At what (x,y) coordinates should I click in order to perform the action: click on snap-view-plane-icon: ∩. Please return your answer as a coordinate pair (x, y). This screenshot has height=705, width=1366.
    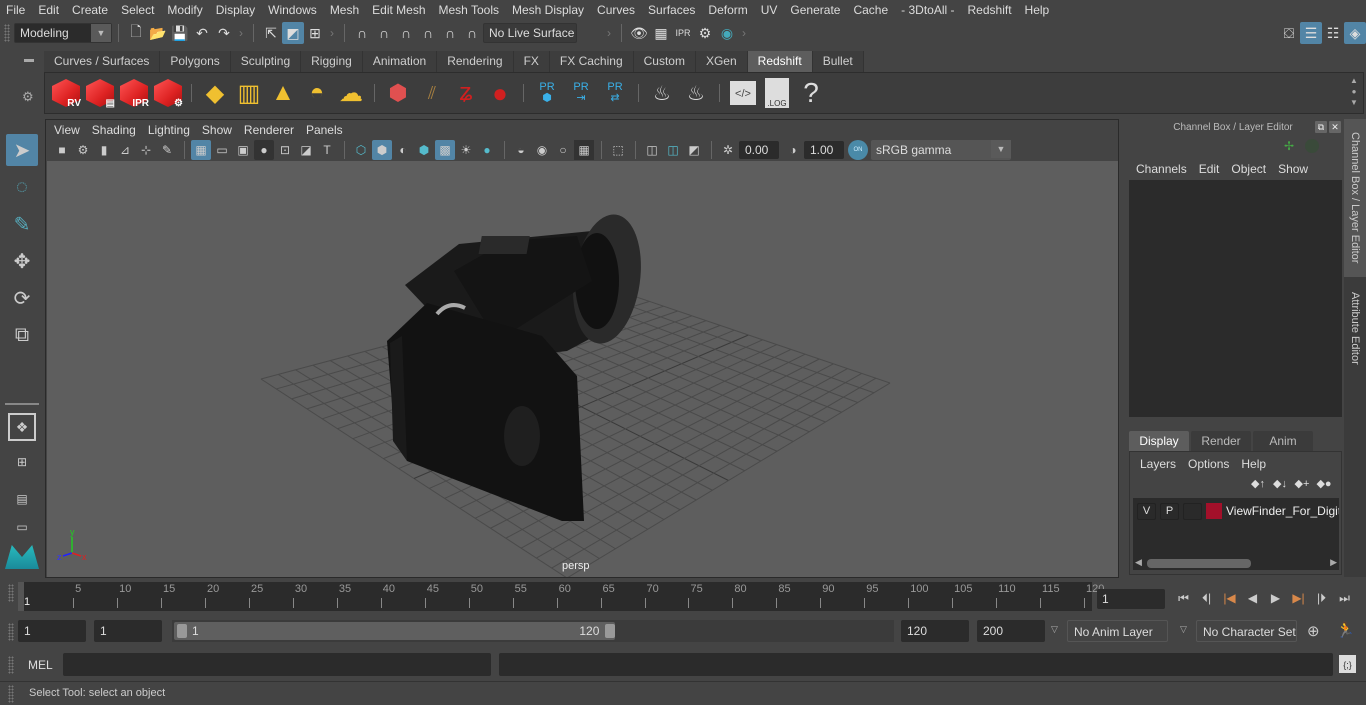
    Looking at the image, I should click on (428, 33).